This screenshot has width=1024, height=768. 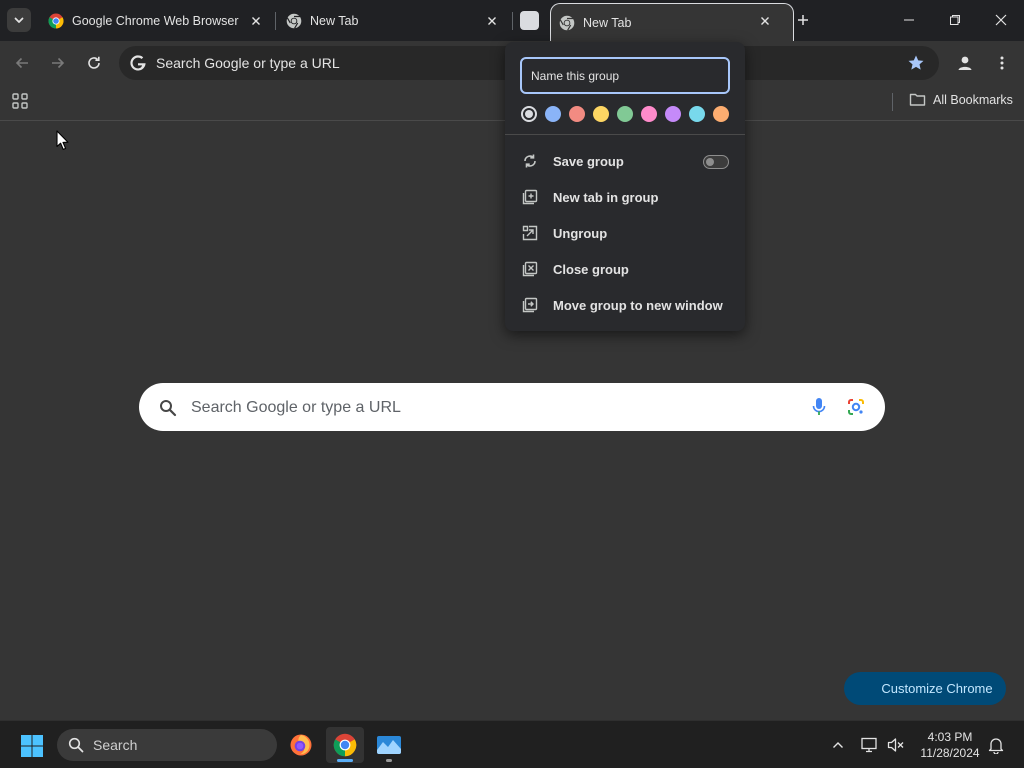 What do you see at coordinates (625, 161) in the screenshot?
I see `menu-save-group: Save group` at bounding box center [625, 161].